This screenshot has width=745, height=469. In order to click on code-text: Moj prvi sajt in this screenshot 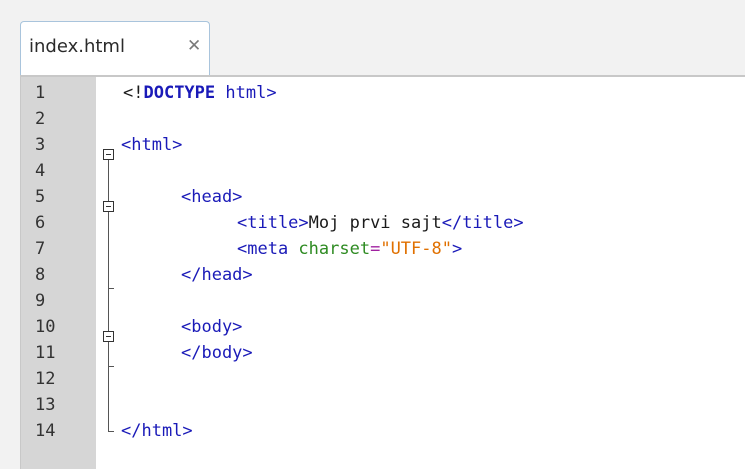, I will do `click(375, 223)`.